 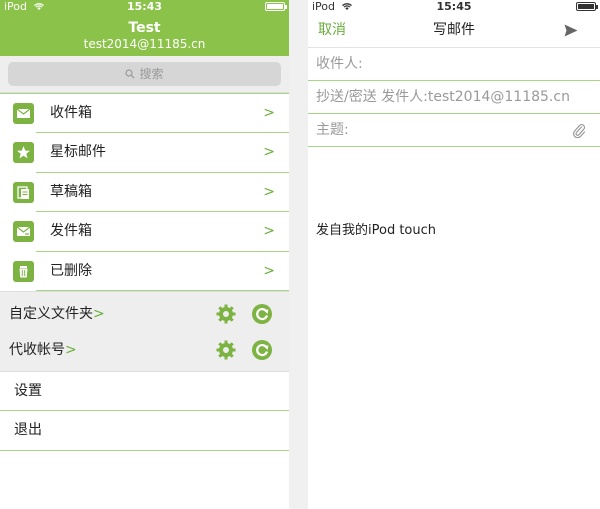 I want to click on search-bar: 搜索, so click(x=144, y=74).